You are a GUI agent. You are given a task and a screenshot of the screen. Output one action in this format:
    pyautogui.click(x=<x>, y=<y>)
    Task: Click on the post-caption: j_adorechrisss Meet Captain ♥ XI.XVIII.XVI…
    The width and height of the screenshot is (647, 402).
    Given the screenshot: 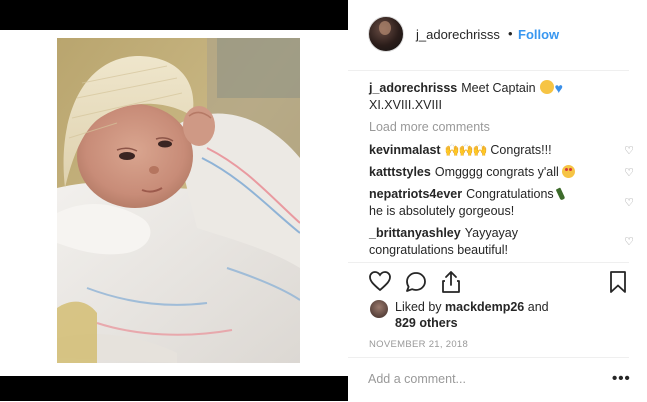 What is the action you would take?
    pyautogui.click(x=494, y=97)
    